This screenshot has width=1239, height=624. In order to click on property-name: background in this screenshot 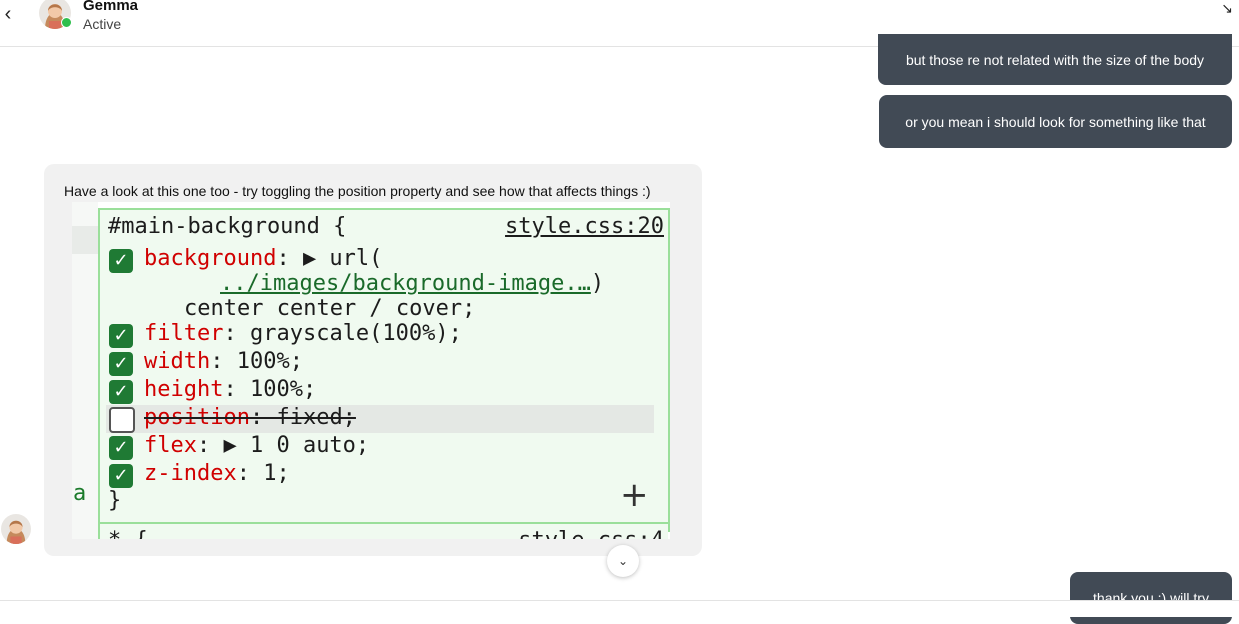, I will do `click(210, 258)`.